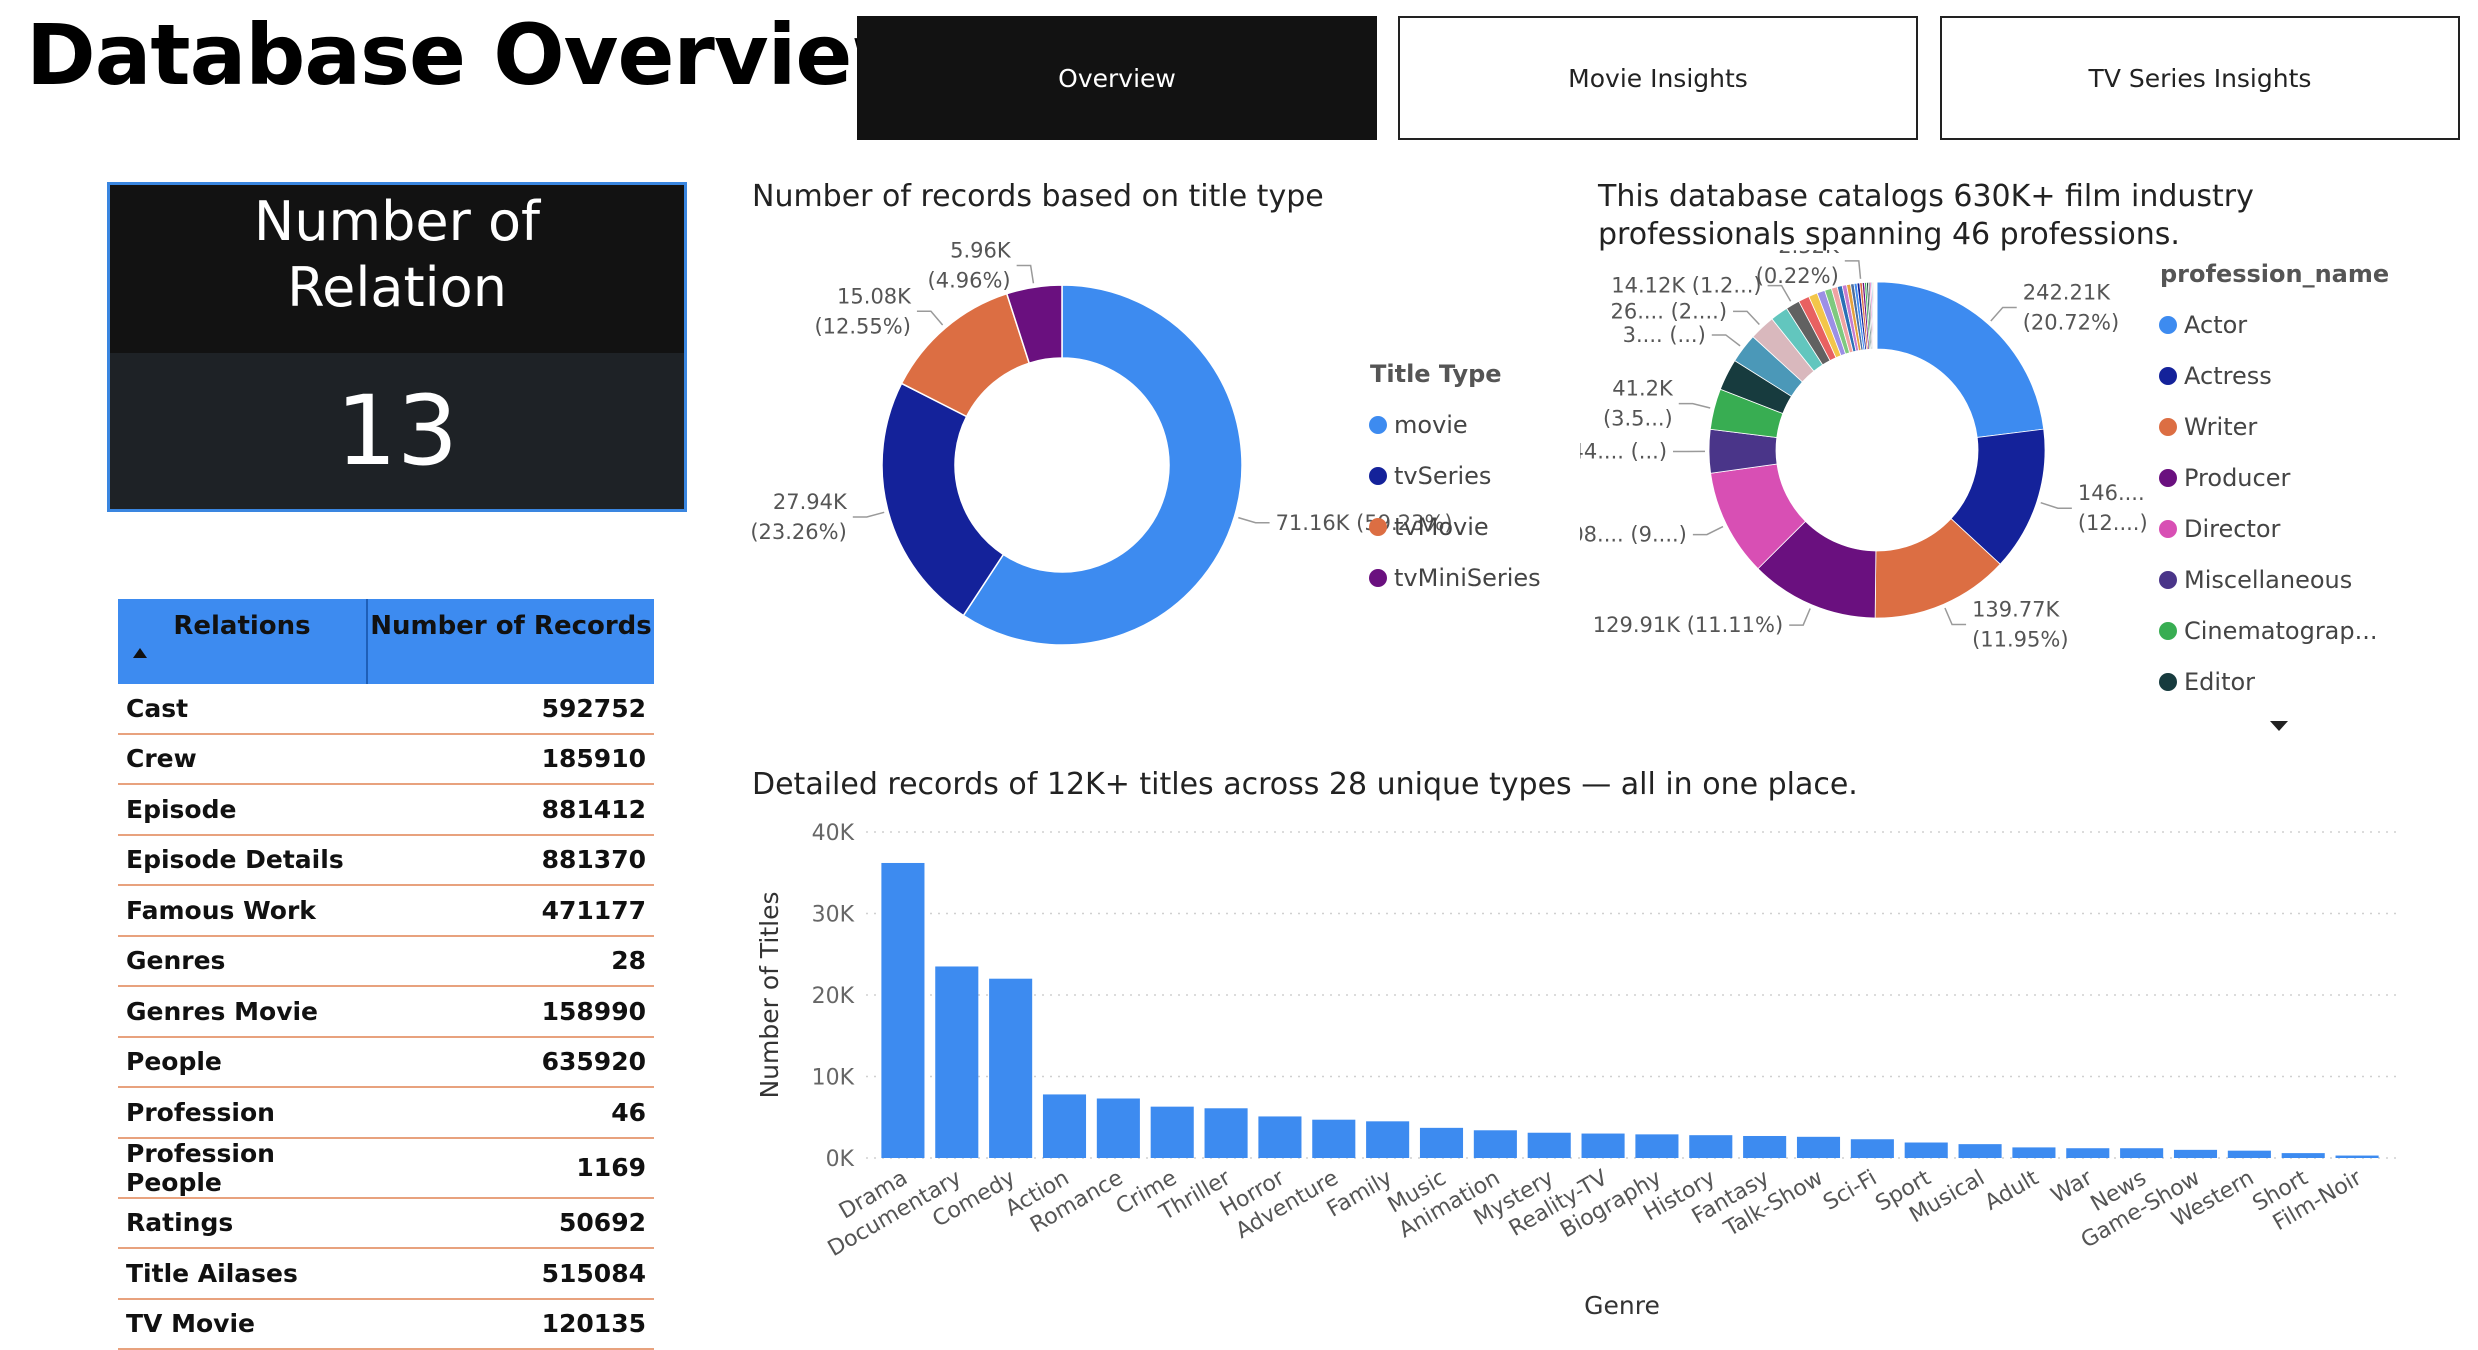 The height and width of the screenshot is (1350, 2478). Describe the element at coordinates (1638, 404) in the screenshot. I see `donut-data-label: 41.2K(3.5...)` at that location.